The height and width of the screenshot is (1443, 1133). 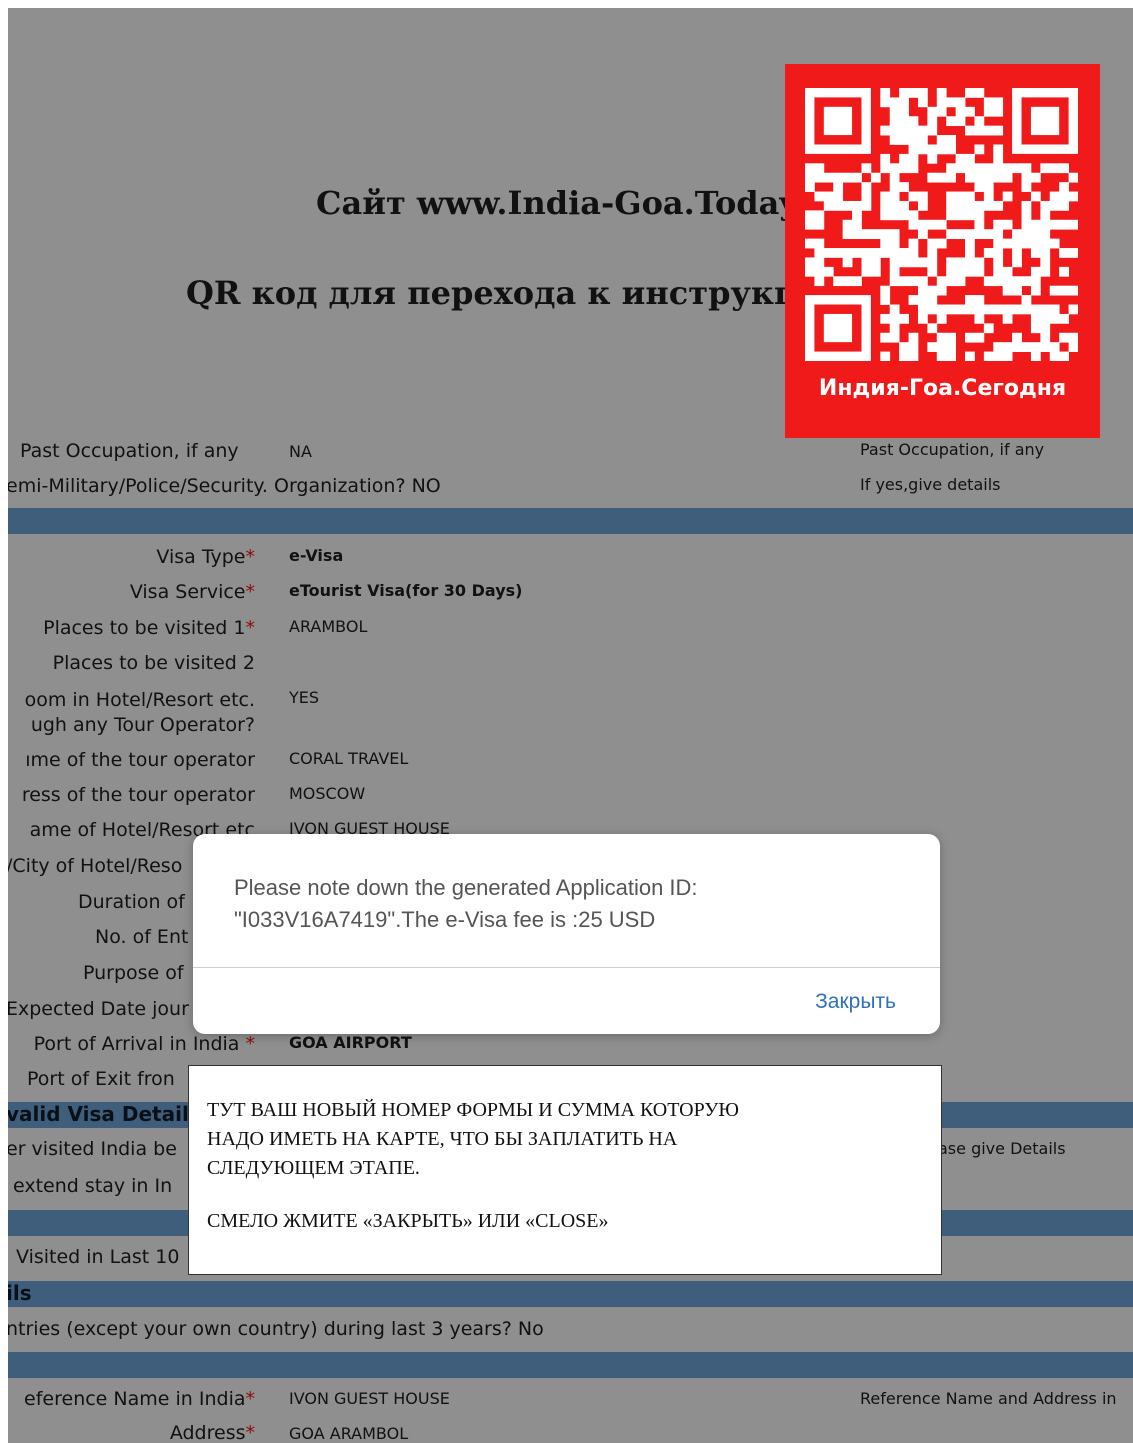 What do you see at coordinates (327, 793) in the screenshot?
I see `tour-operator-address-value: MOSCOW` at bounding box center [327, 793].